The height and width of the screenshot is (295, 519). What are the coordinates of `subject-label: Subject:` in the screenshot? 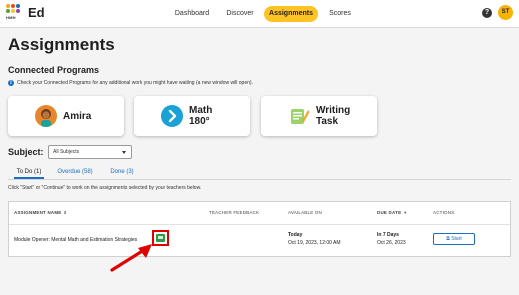 It's located at (26, 152).